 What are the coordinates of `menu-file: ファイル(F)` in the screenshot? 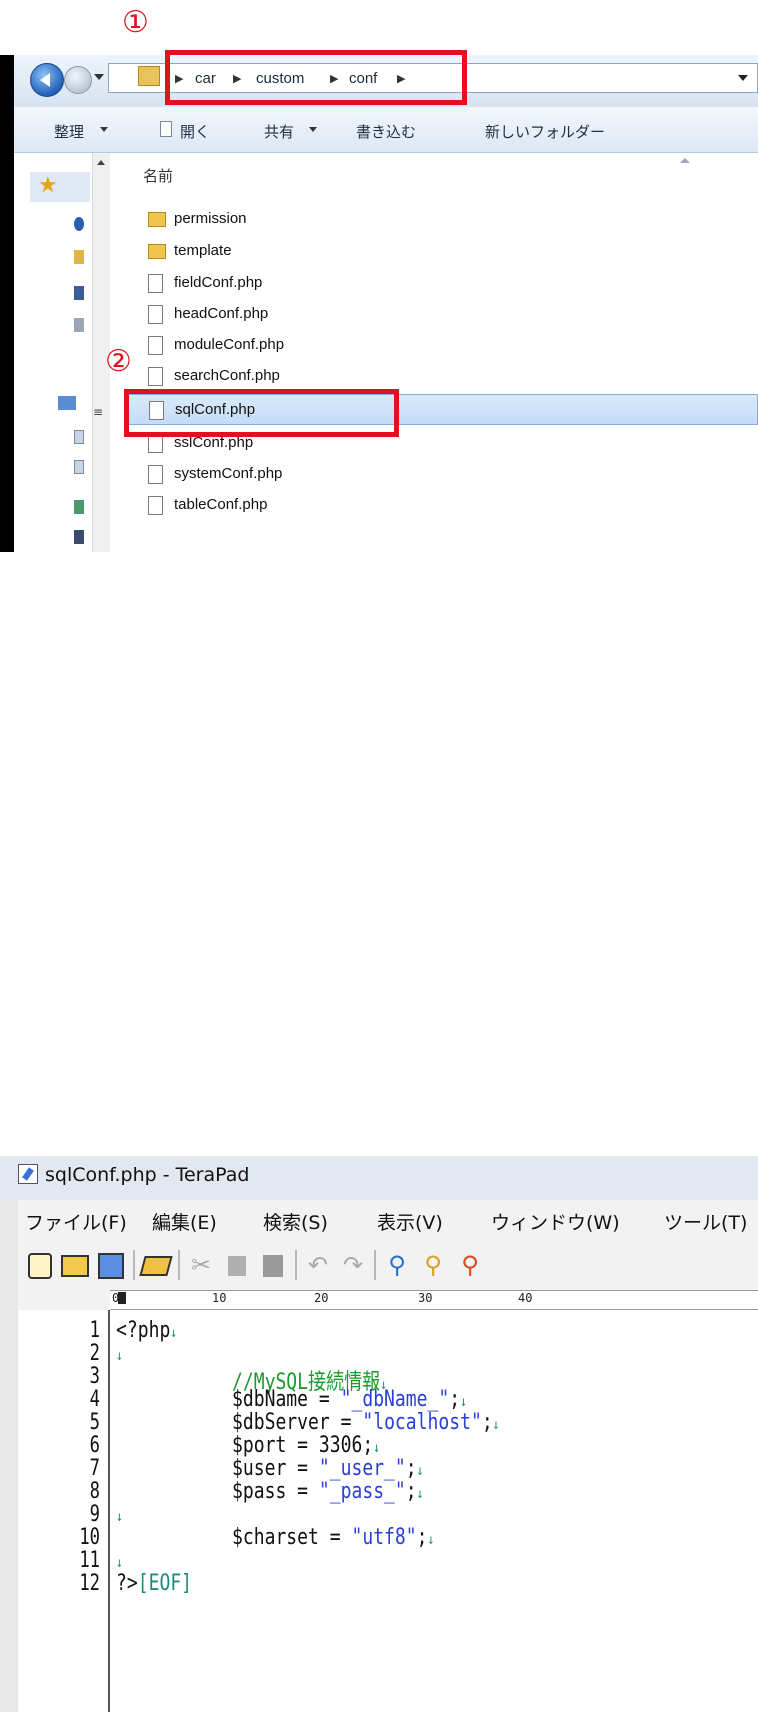 It's located at (76, 1221).